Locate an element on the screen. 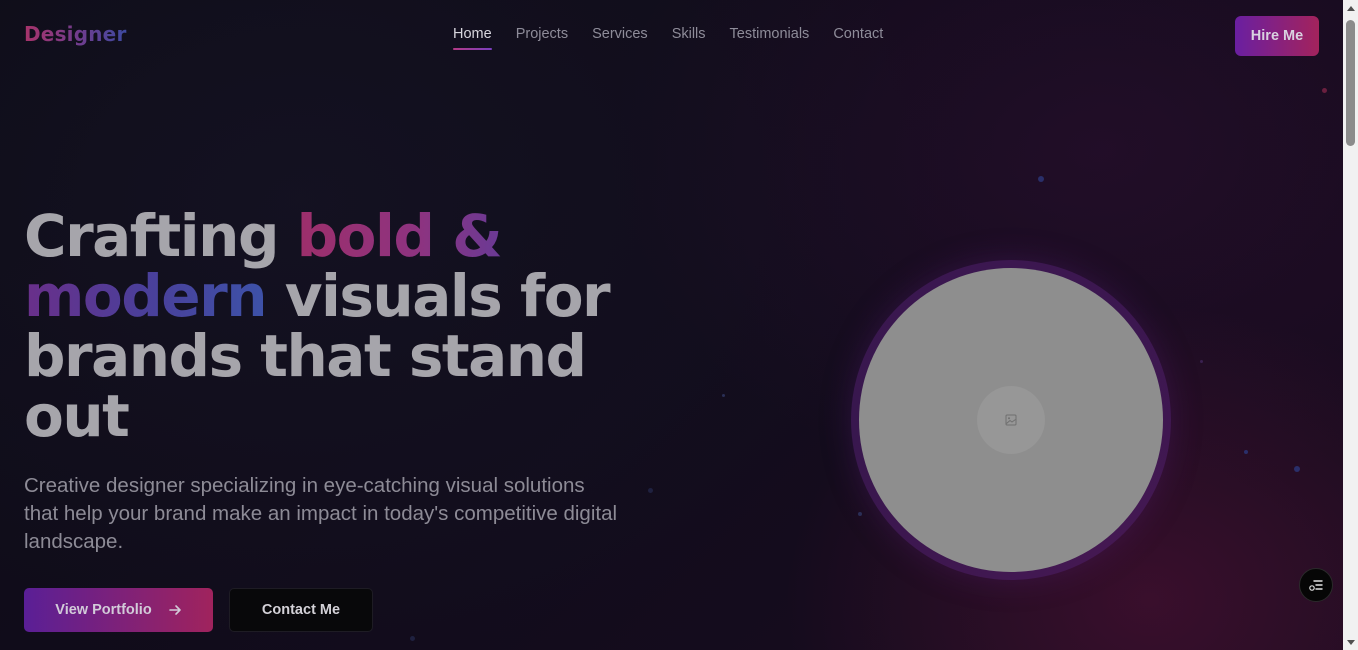 The image size is (1358, 650). image-placeholder is located at coordinates (1011, 420).